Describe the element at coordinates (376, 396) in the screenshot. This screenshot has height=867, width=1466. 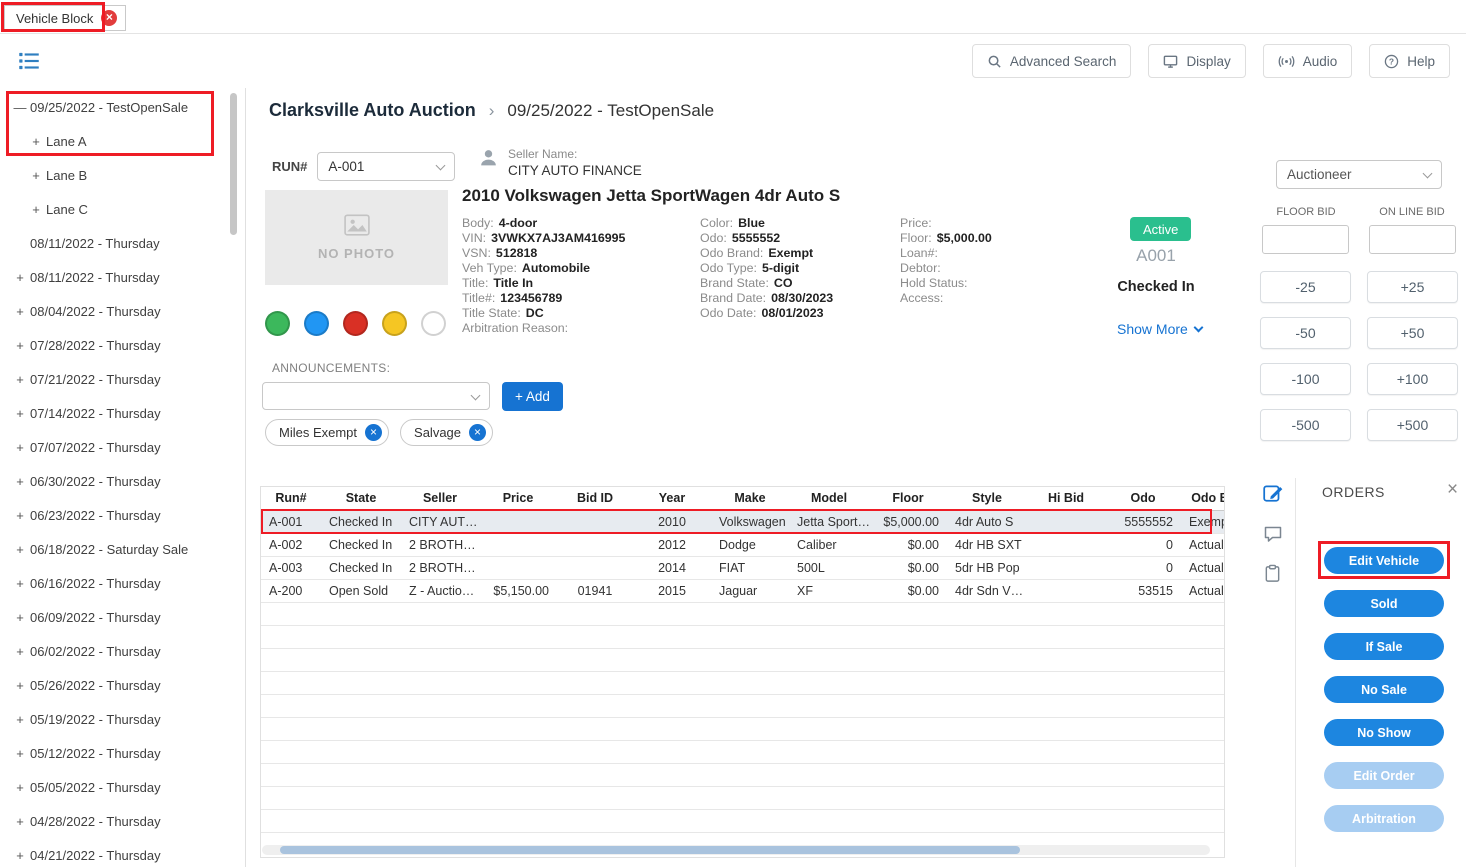
I see `announcements-select` at that location.